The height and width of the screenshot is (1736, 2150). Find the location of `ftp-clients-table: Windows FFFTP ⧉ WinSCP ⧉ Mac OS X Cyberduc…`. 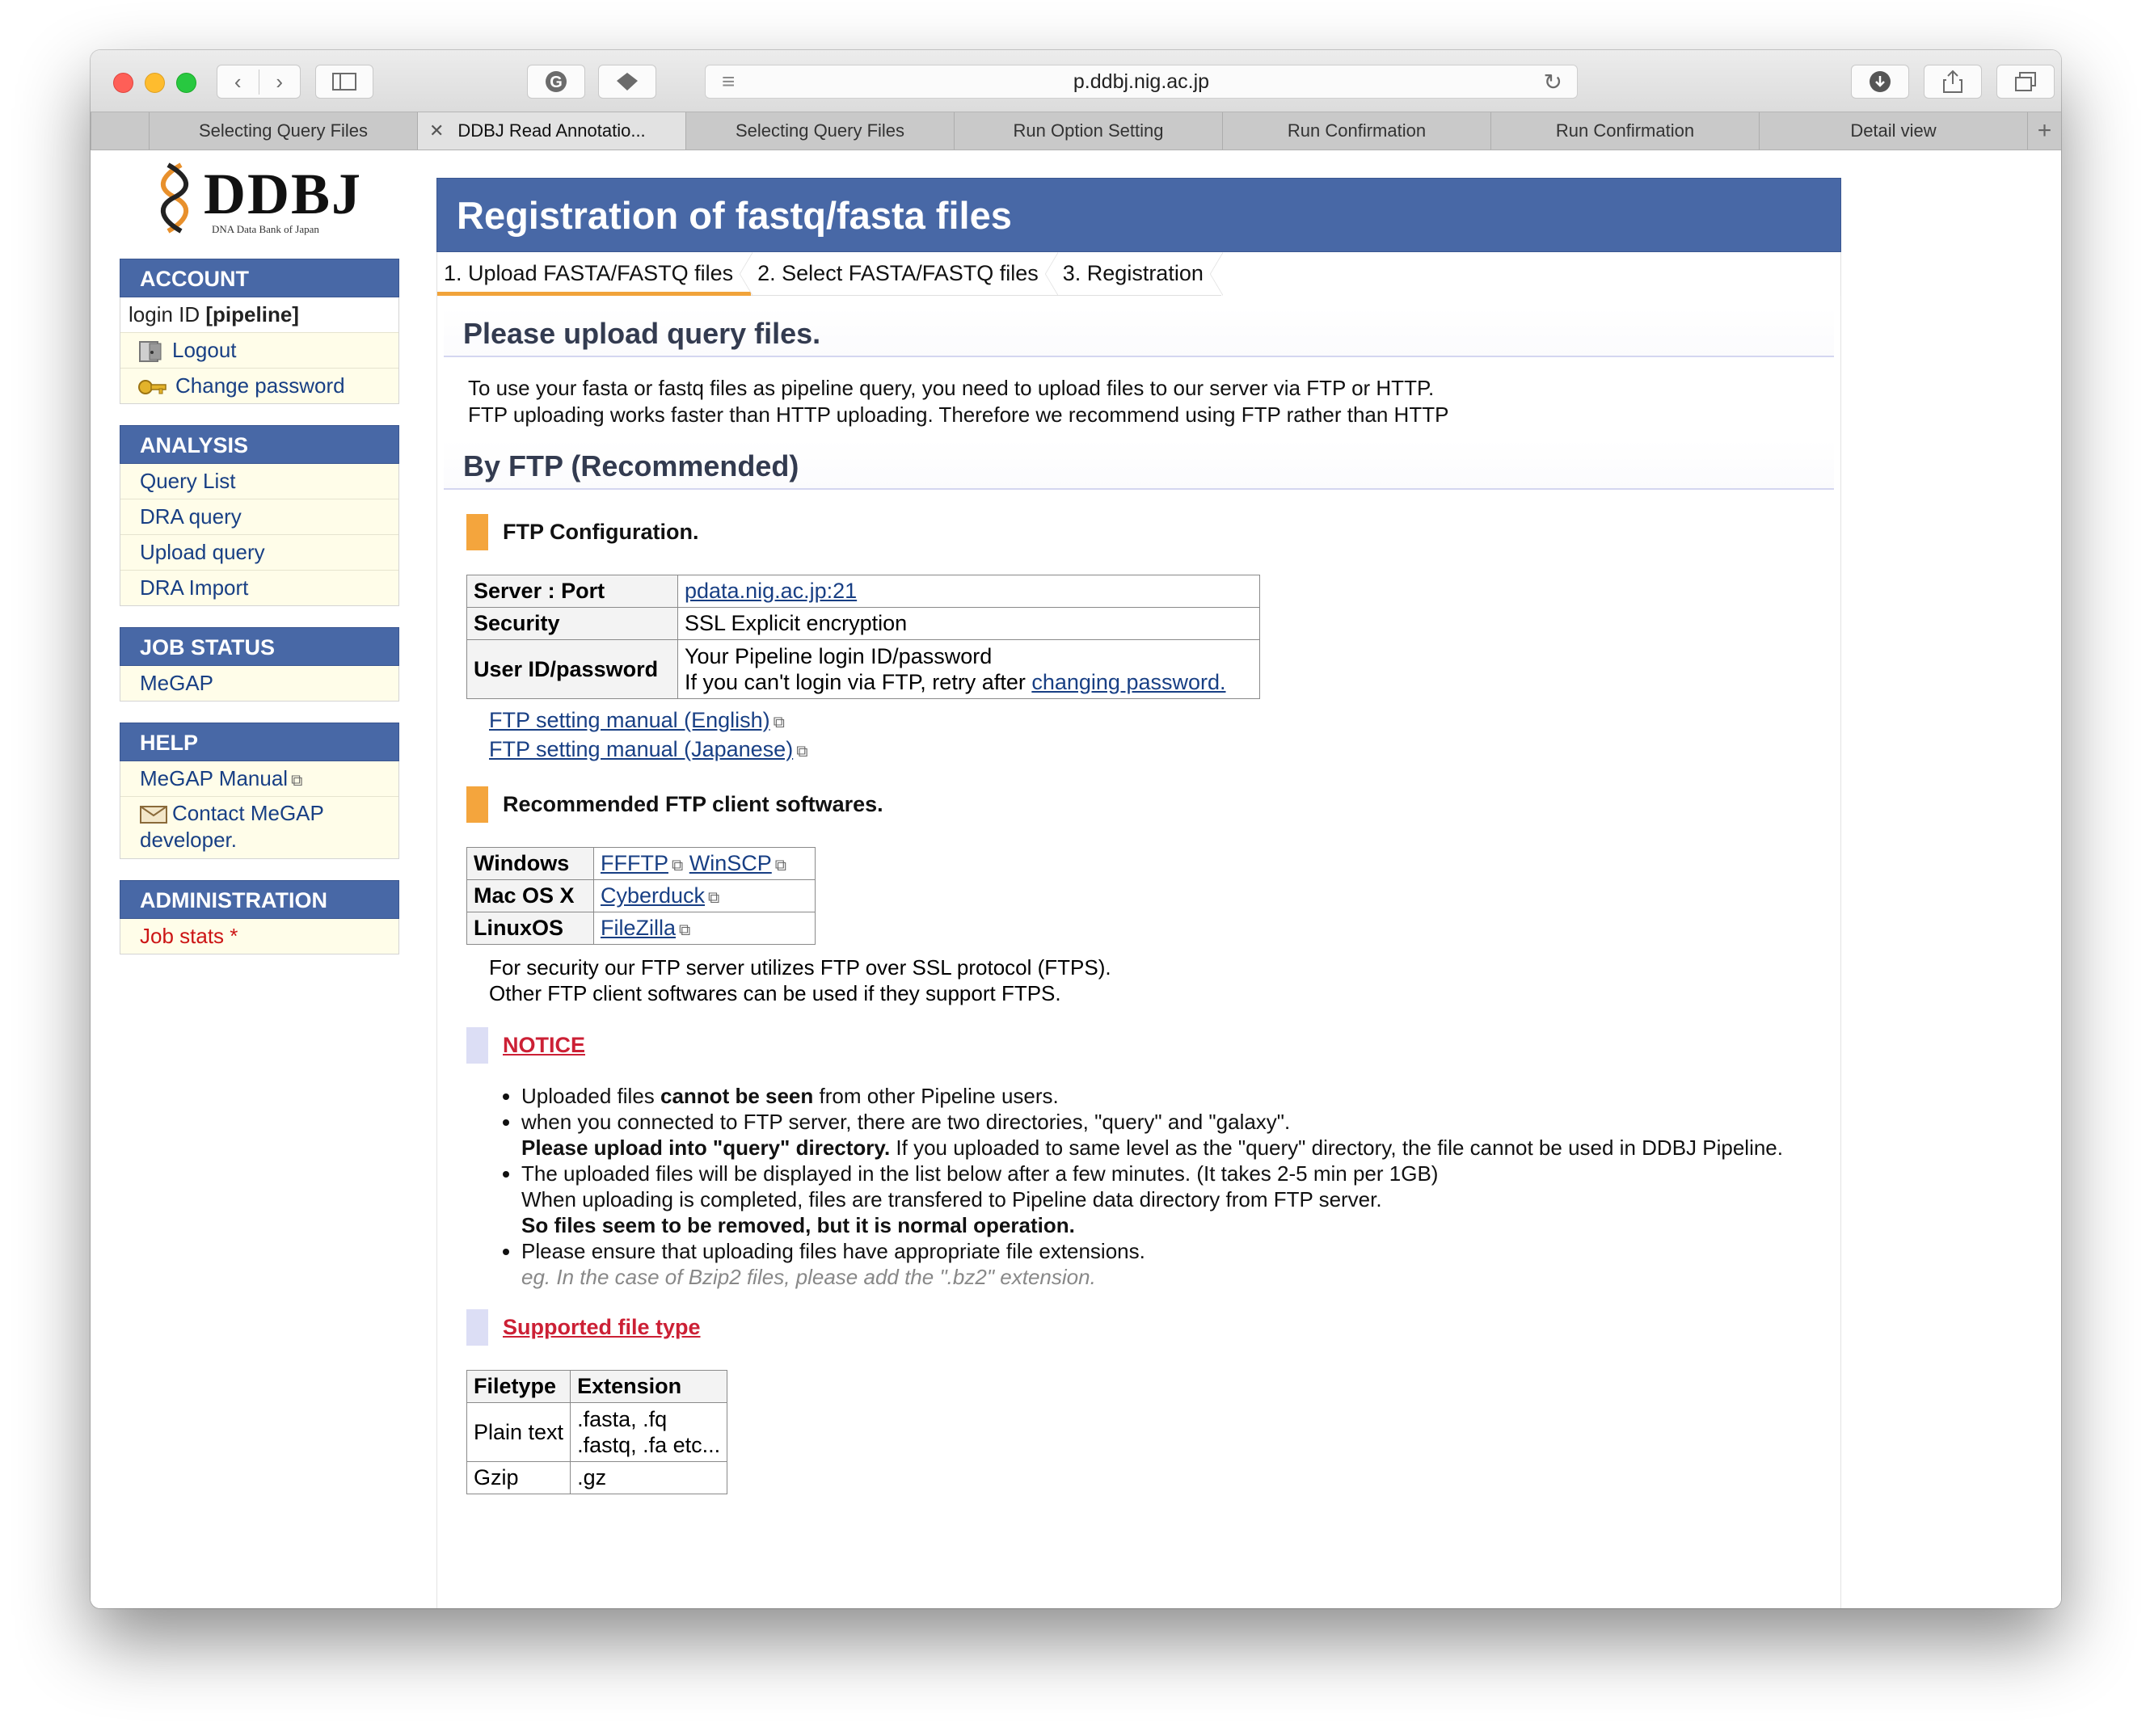

ftp-clients-table: Windows FFFTP ⧉ WinSCP ⧉ Mac OS X Cyberduc… is located at coordinates (641, 896).